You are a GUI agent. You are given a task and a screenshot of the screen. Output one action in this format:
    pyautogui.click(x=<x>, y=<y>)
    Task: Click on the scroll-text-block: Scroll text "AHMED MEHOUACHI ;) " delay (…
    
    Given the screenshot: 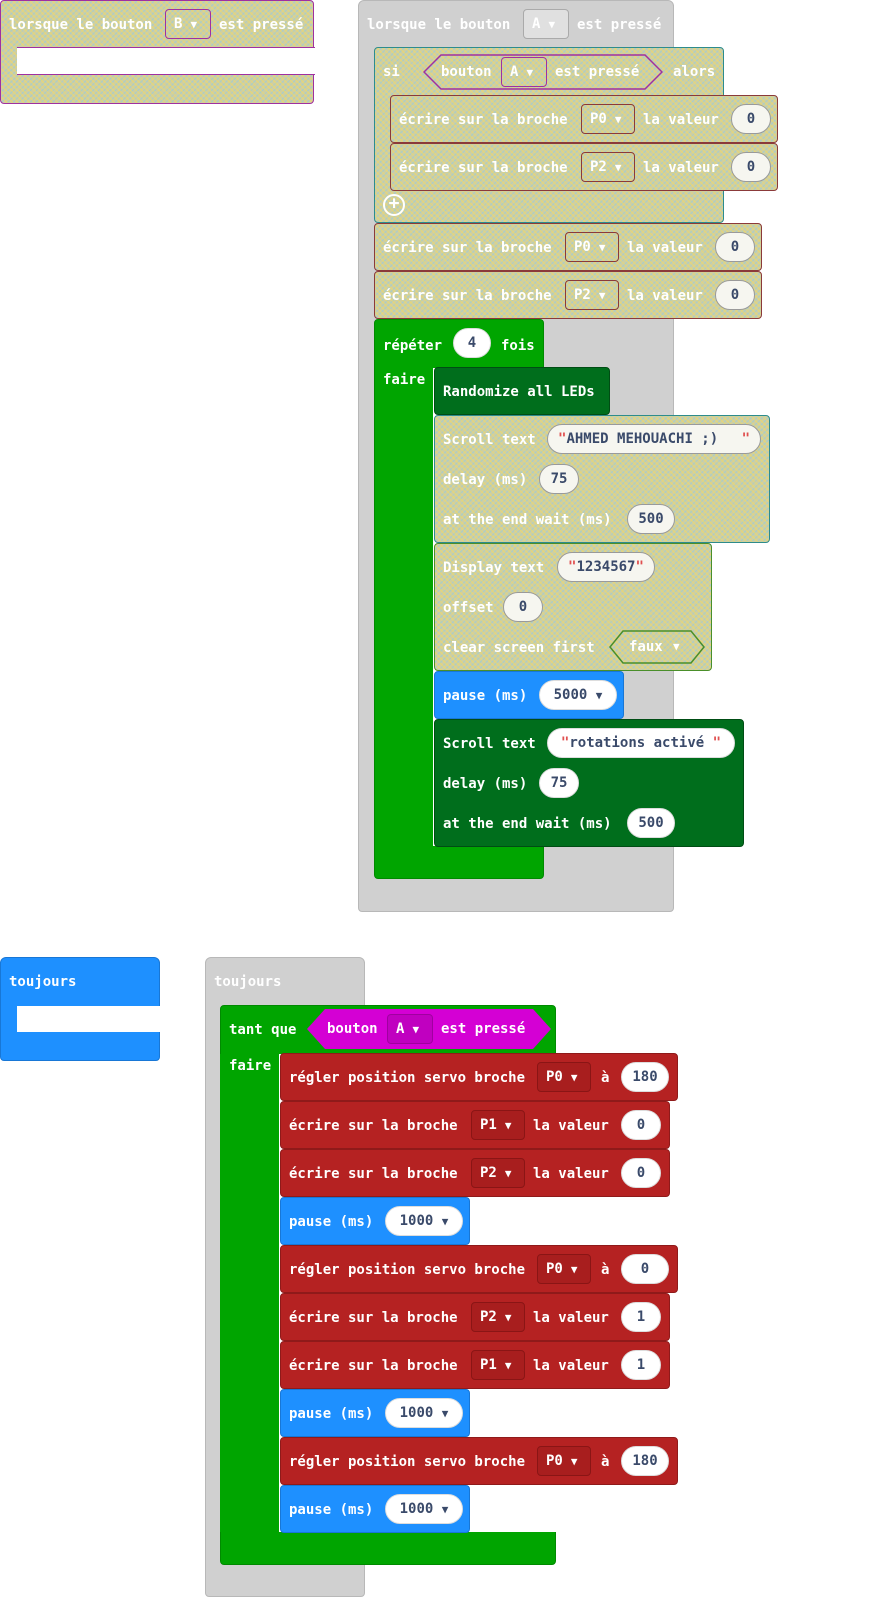 What is the action you would take?
    pyautogui.click(x=602, y=479)
    